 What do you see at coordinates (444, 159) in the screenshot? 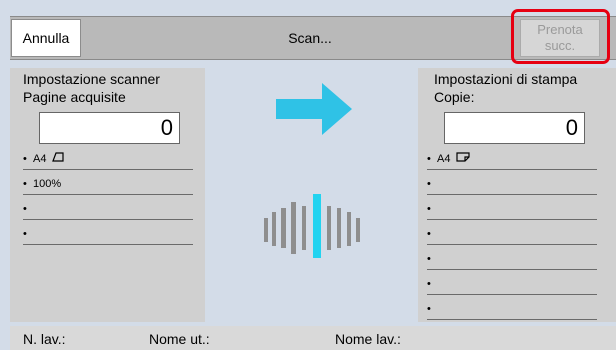
I see `print-row-text: A4` at bounding box center [444, 159].